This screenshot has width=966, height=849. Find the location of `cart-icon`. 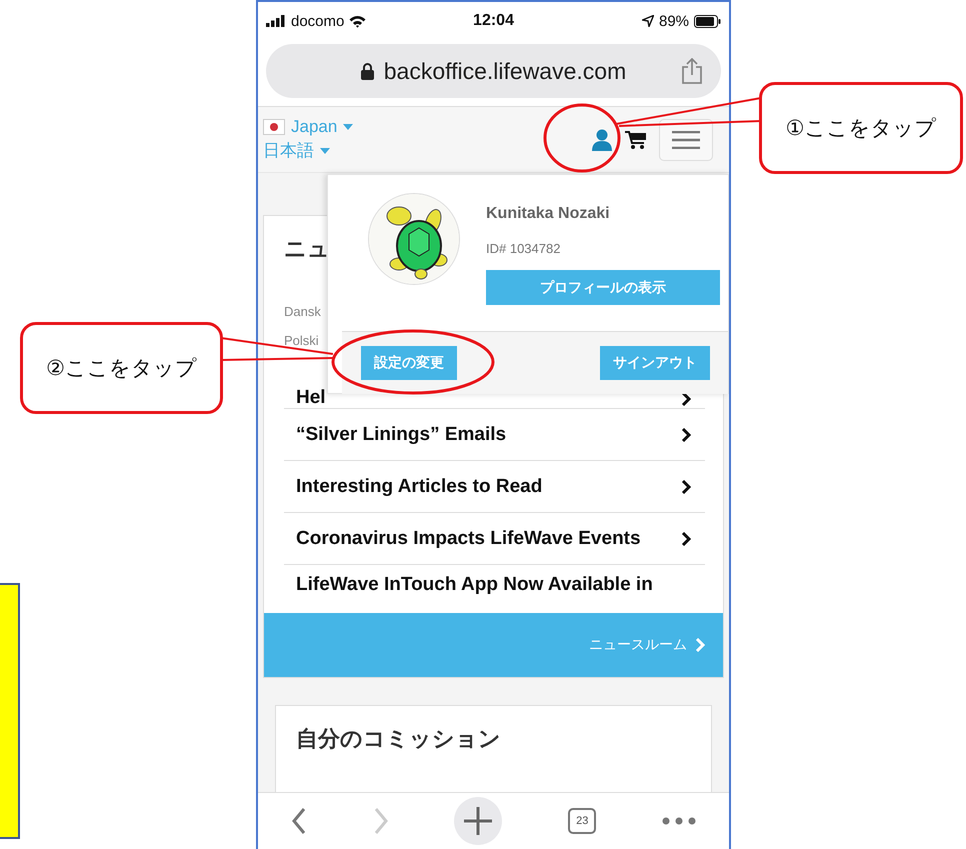

cart-icon is located at coordinates (636, 140).